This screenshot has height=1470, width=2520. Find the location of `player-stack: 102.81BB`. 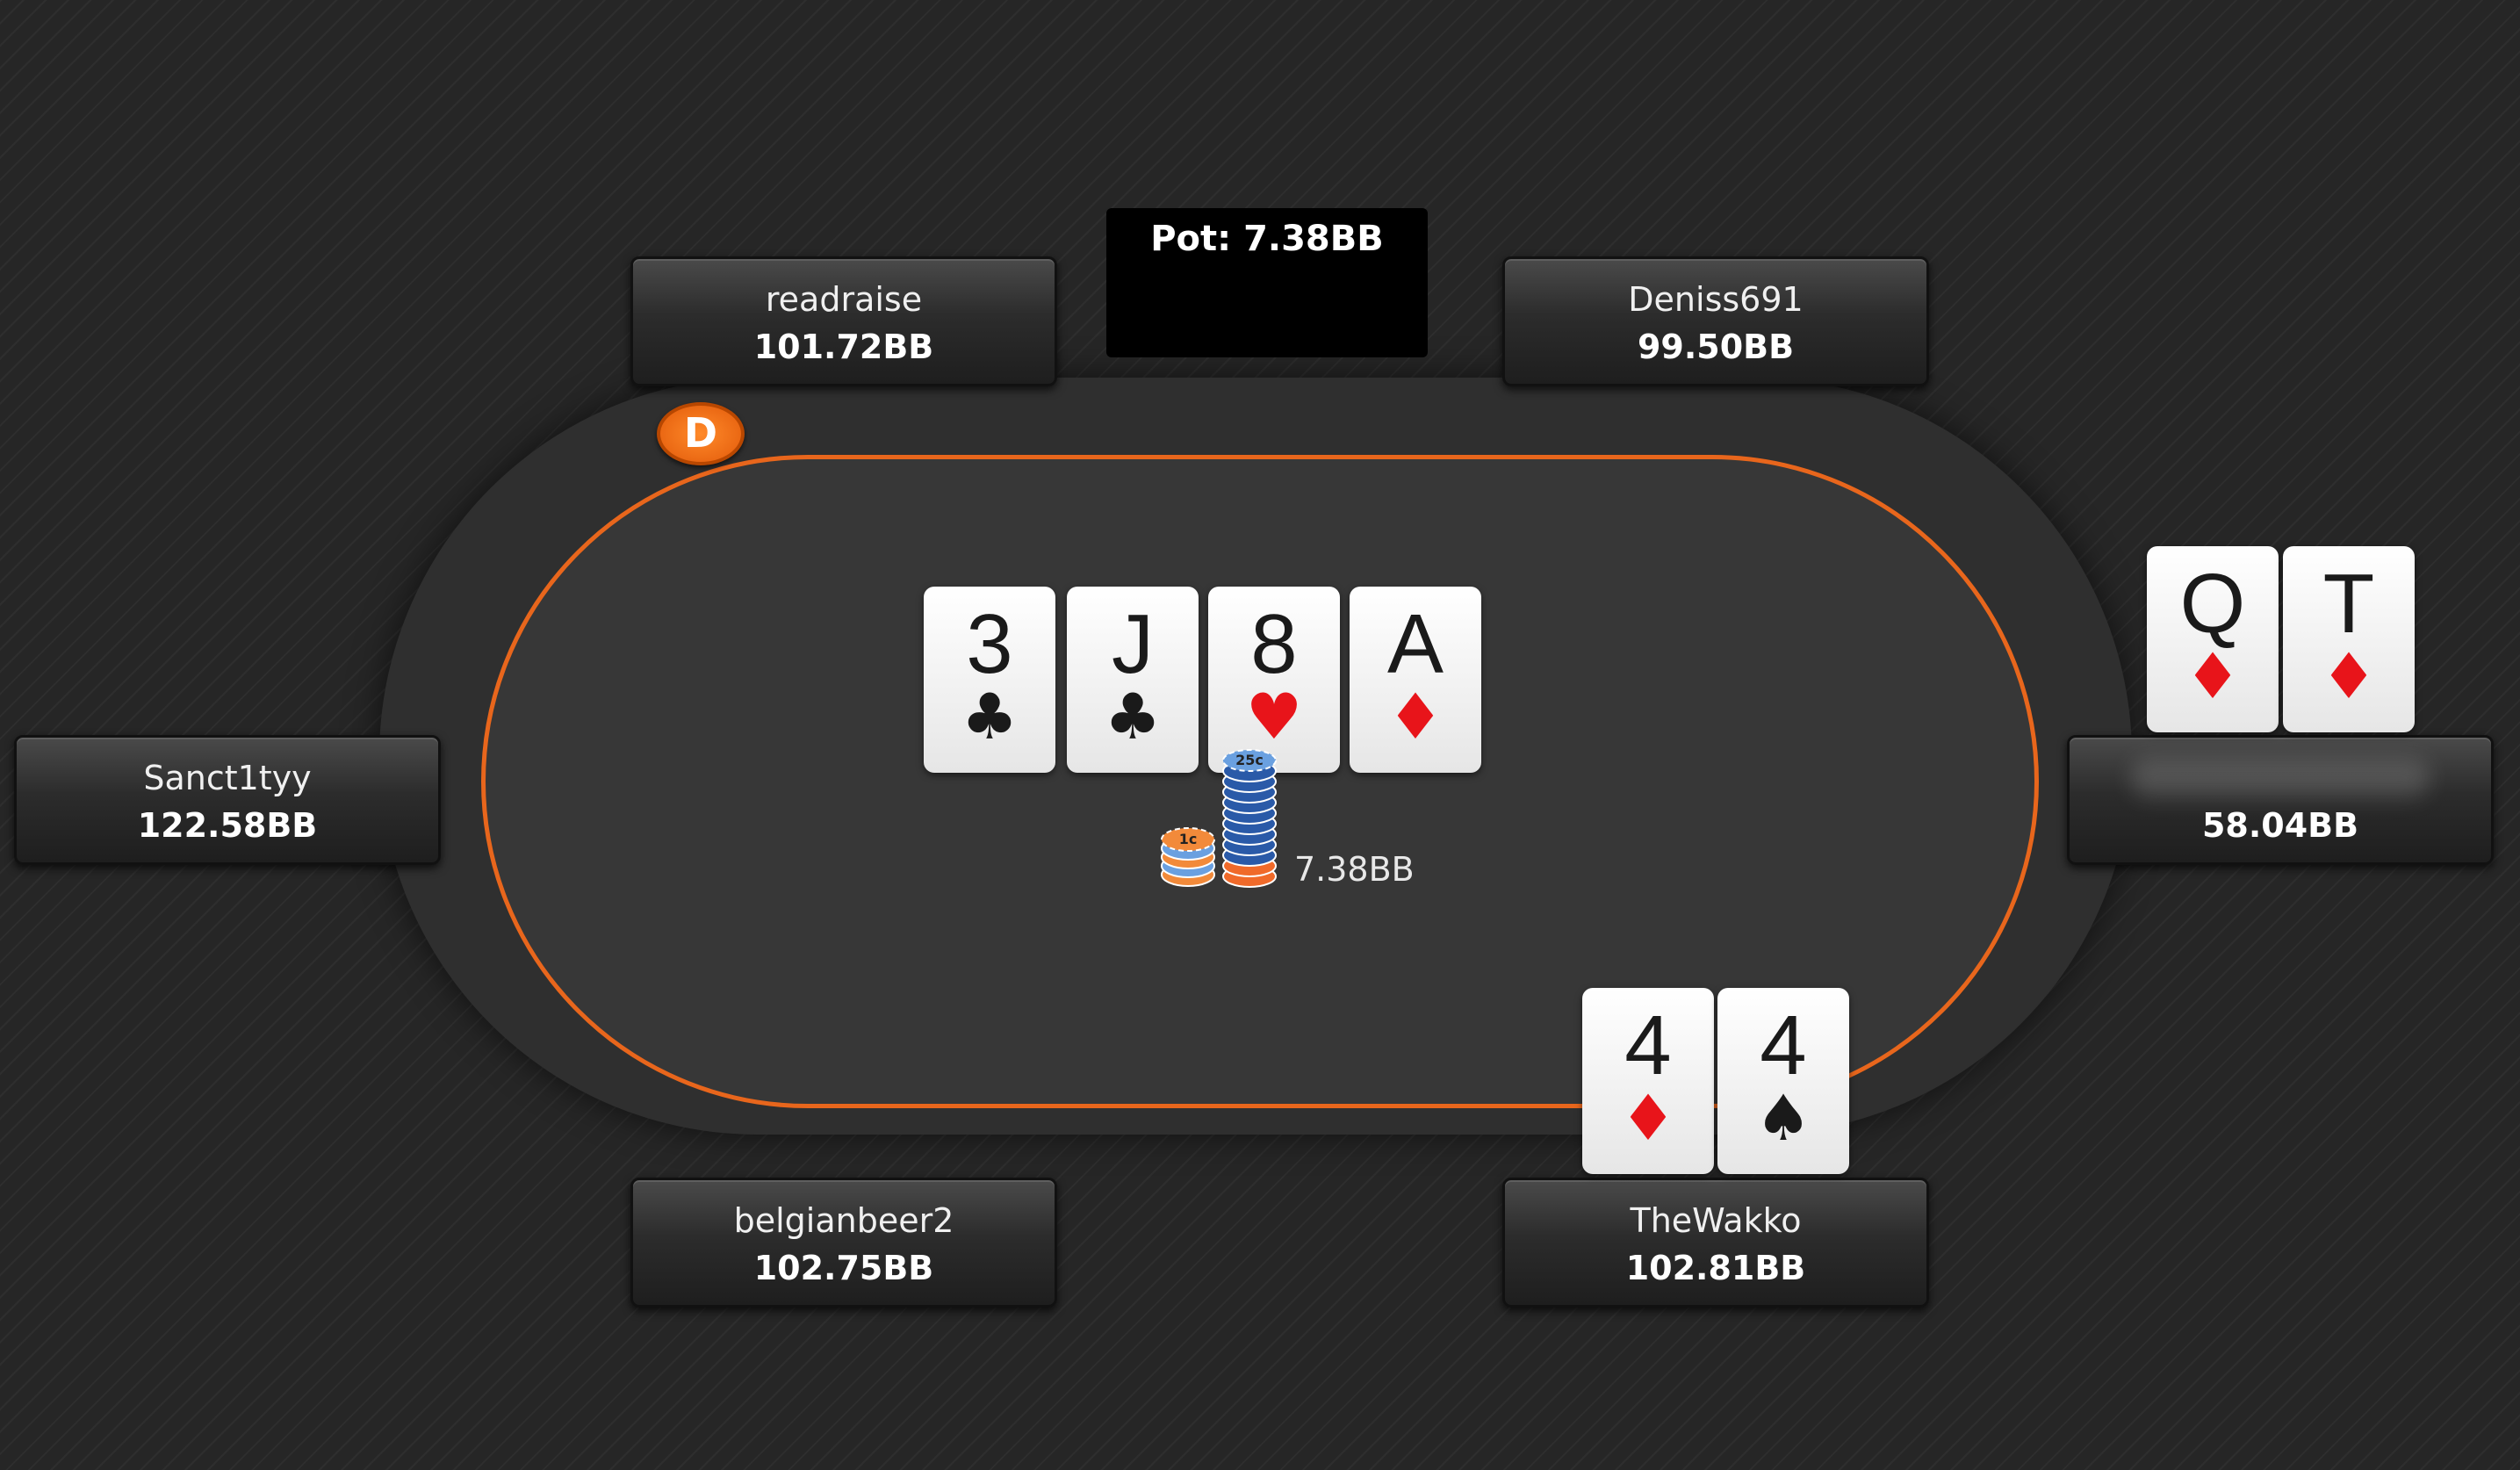

player-stack: 102.81BB is located at coordinates (1715, 1268).